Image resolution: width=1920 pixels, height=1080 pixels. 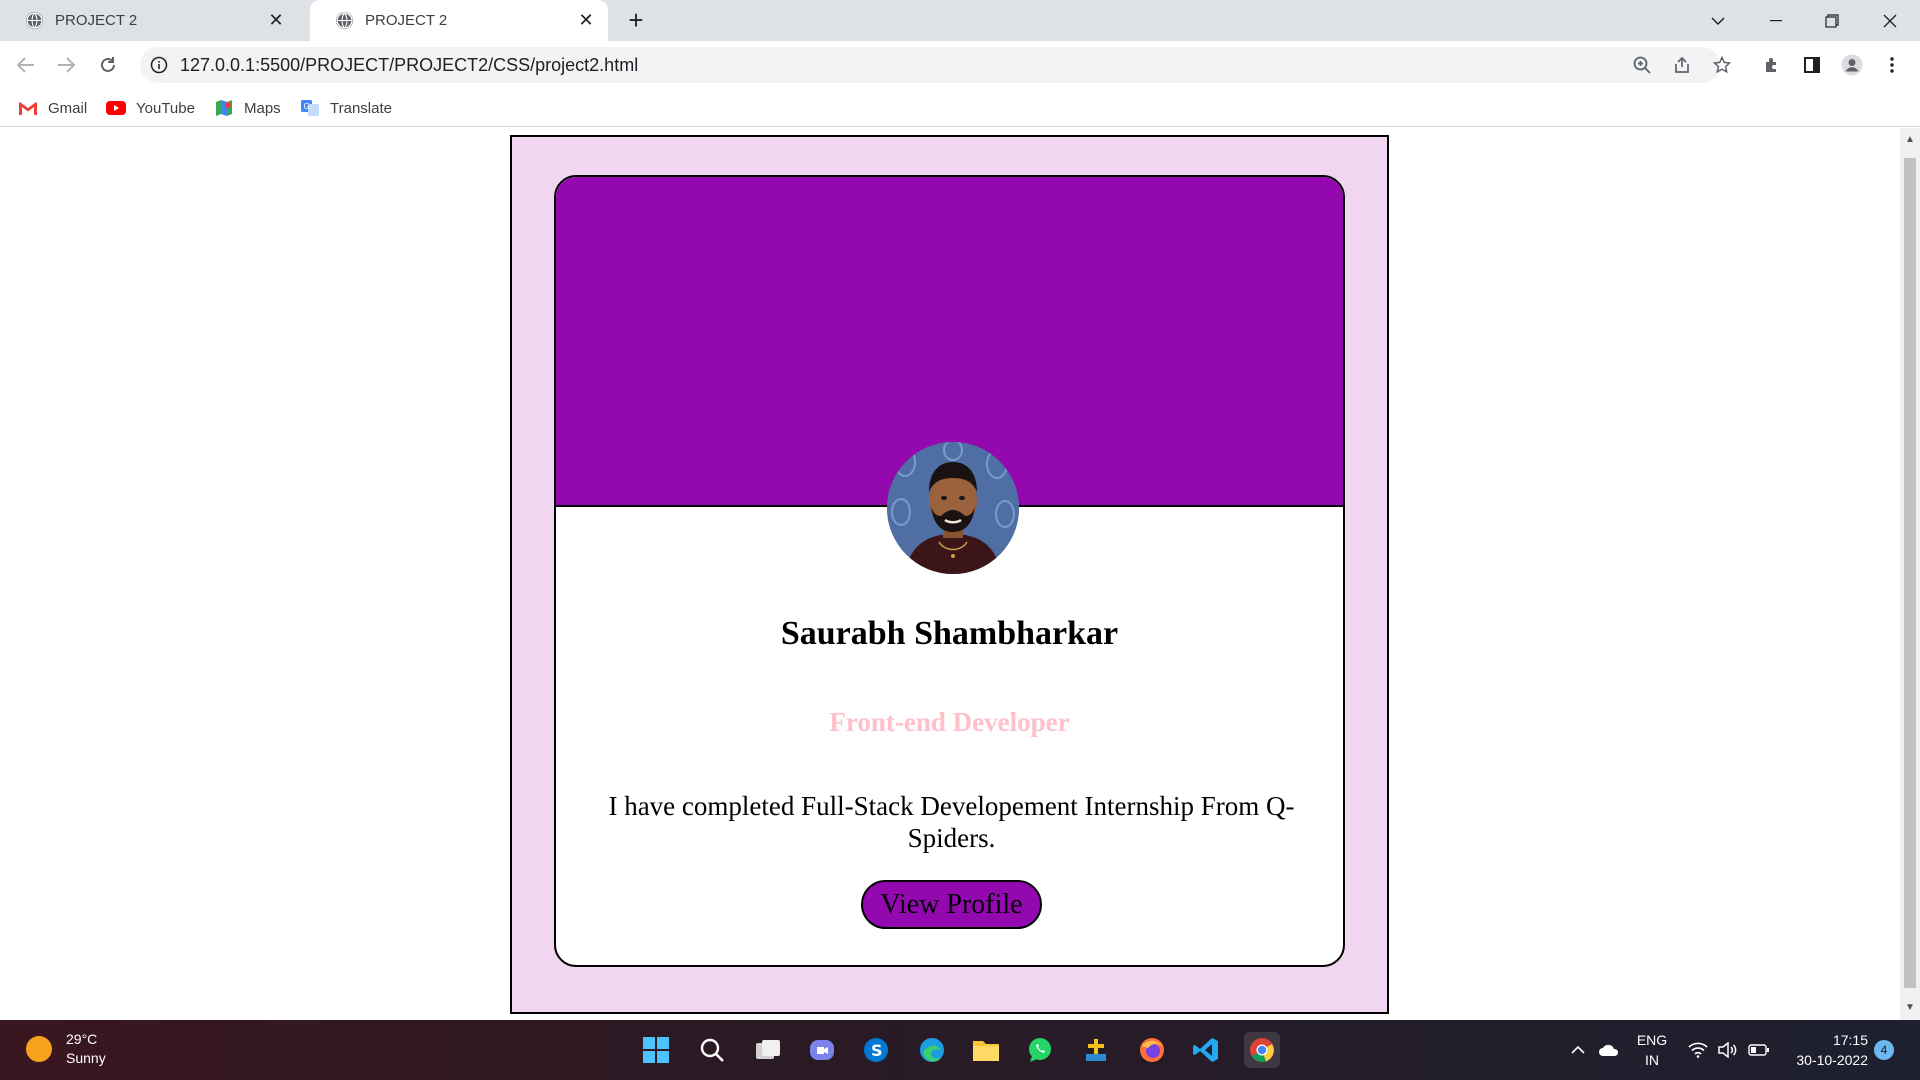 I want to click on tab-search-icon, so click(x=1718, y=20).